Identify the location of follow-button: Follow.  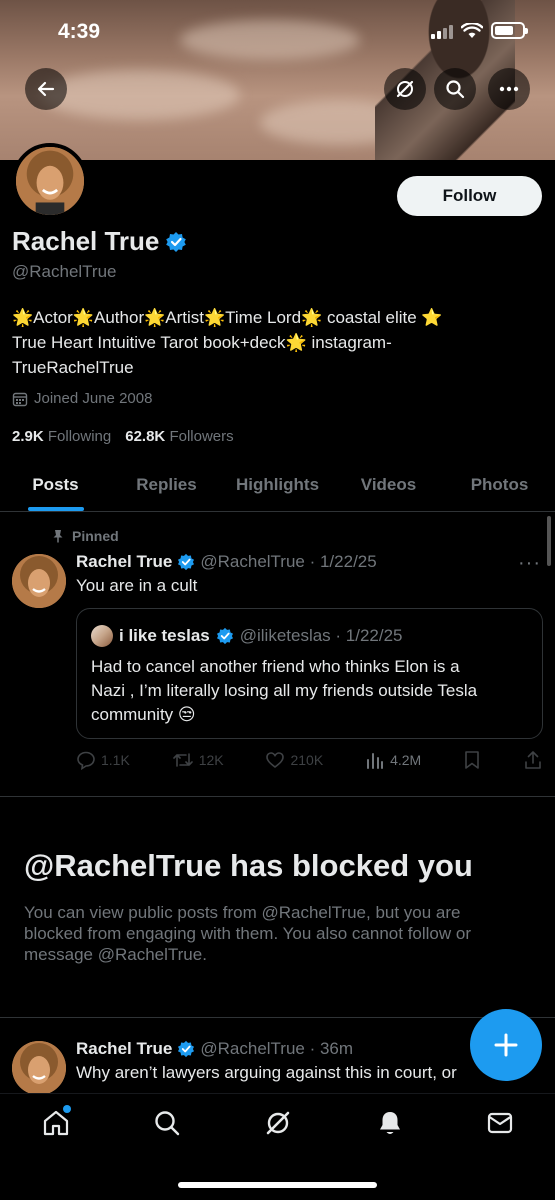
(469, 196).